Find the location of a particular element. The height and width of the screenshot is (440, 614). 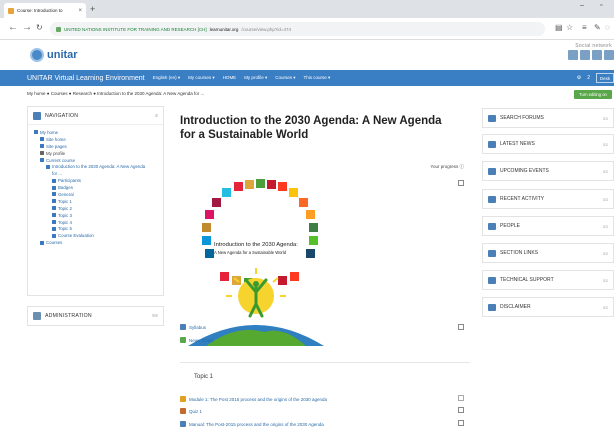

nav-tree-item: Topic 5 is located at coordinates (95, 228).